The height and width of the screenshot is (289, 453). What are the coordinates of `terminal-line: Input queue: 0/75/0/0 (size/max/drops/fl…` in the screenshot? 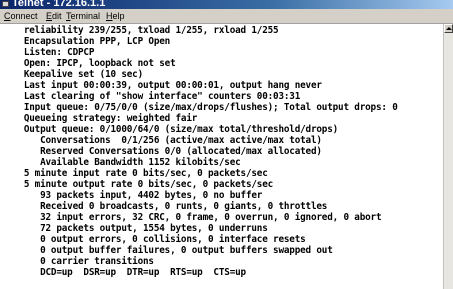 It's located at (205, 107).